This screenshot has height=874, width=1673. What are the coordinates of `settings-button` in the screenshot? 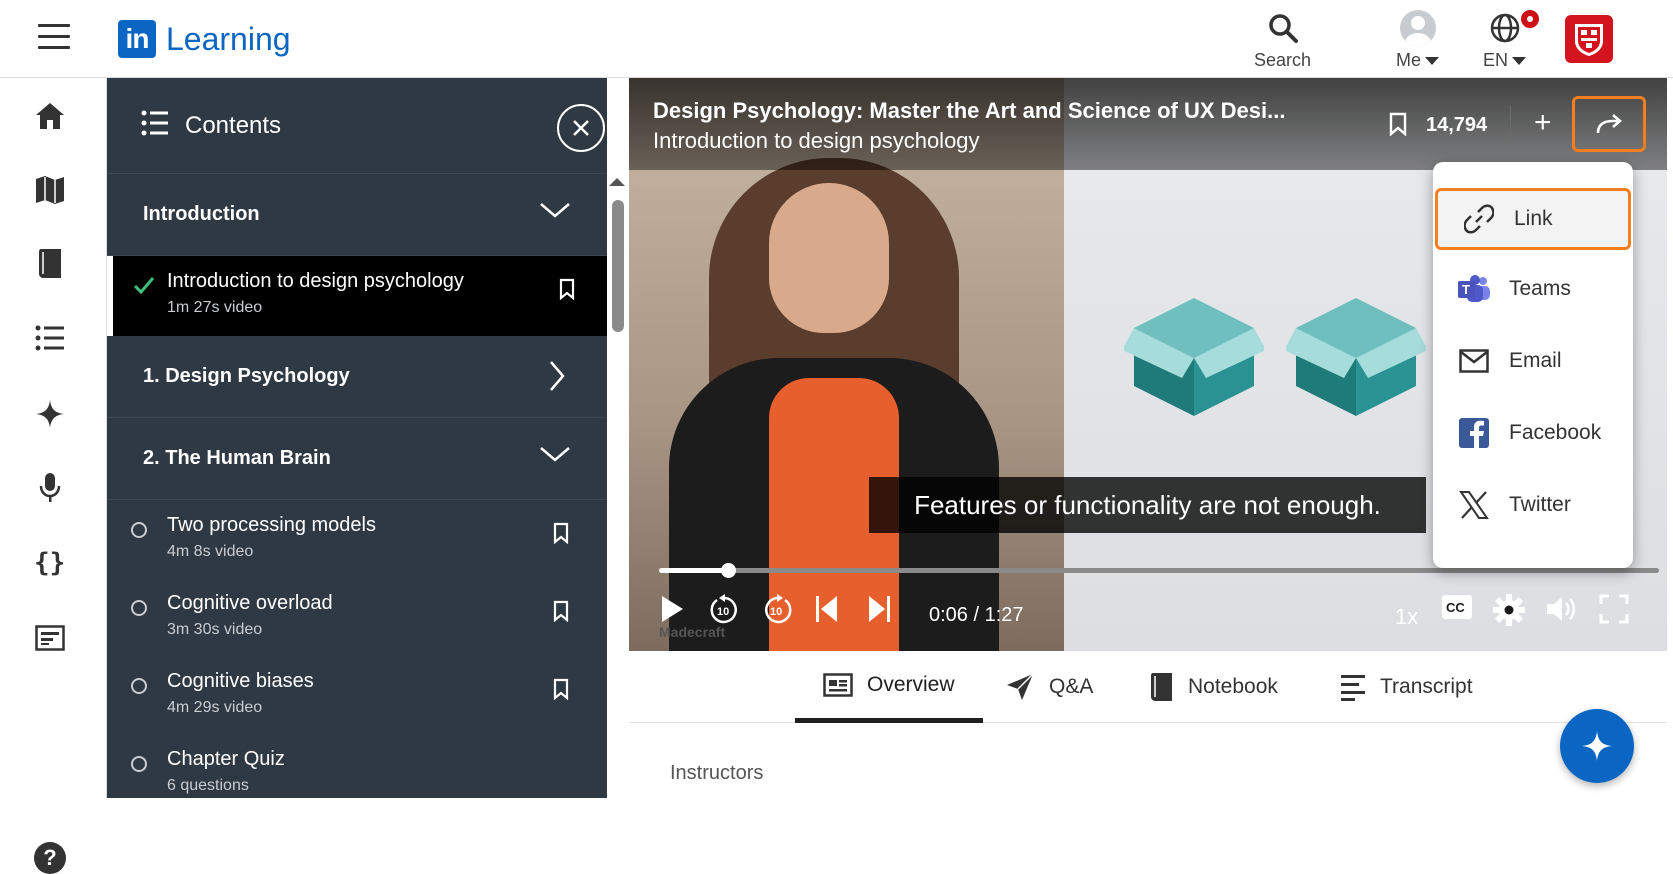 It's located at (1509, 610).